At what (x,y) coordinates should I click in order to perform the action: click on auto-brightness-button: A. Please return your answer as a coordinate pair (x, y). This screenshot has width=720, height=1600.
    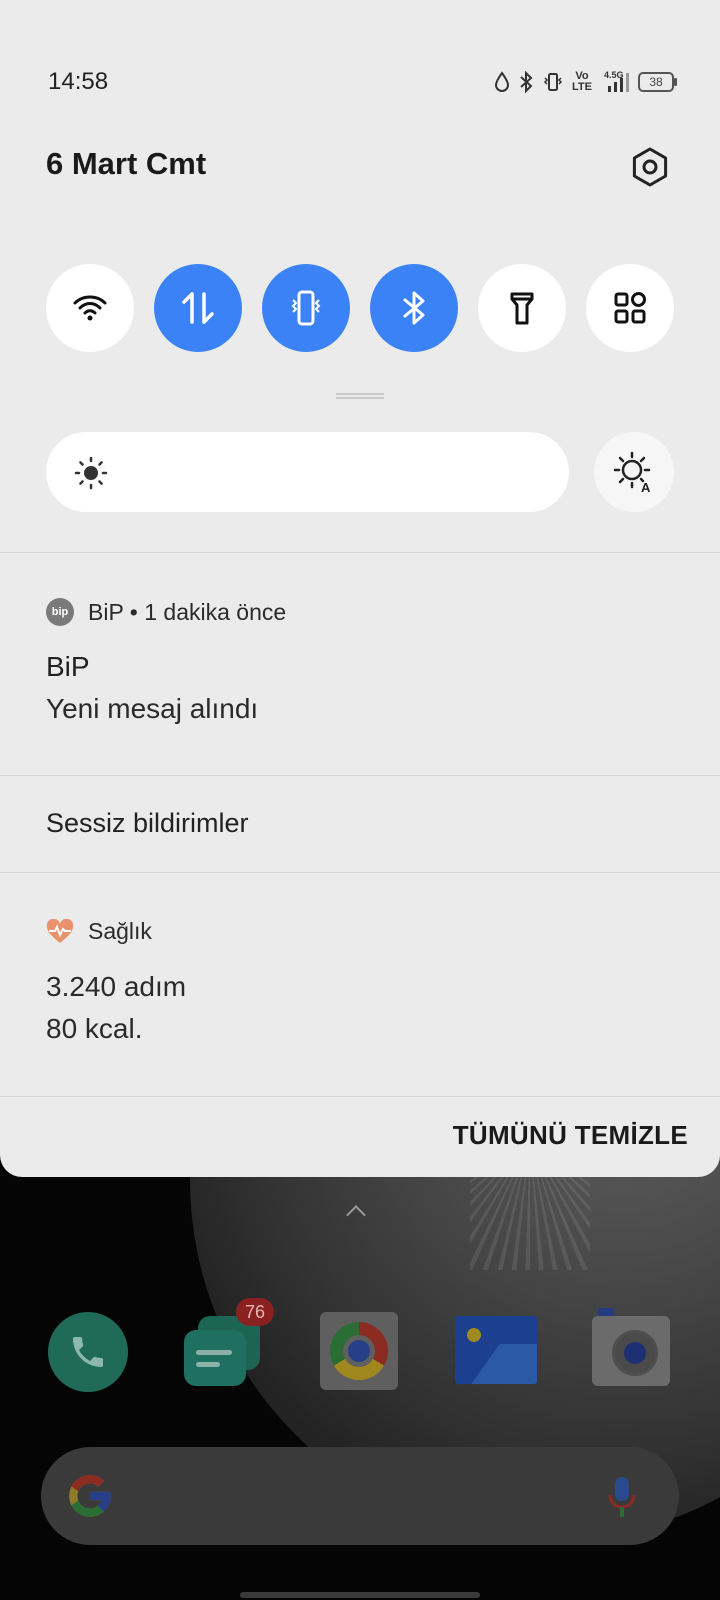
    Looking at the image, I should click on (634, 472).